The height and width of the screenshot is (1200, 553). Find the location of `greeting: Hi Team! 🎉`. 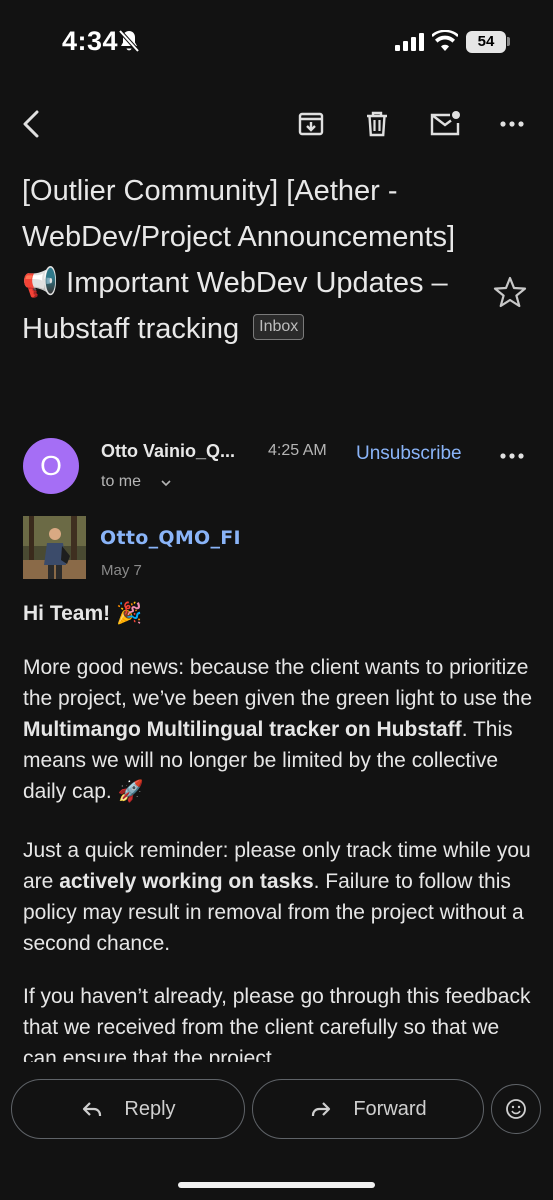

greeting: Hi Team! 🎉 is located at coordinates (83, 613).